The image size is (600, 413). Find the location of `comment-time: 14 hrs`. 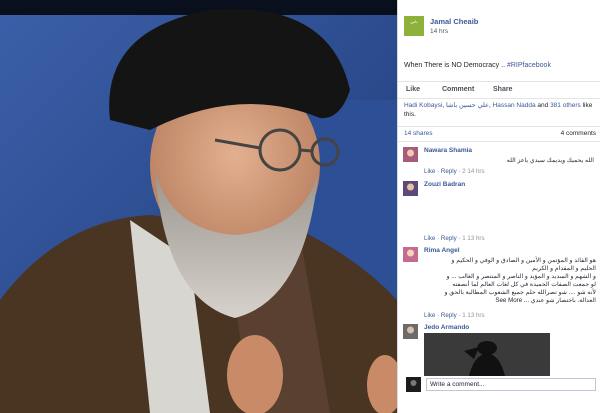

comment-time: 14 hrs is located at coordinates (475, 171).